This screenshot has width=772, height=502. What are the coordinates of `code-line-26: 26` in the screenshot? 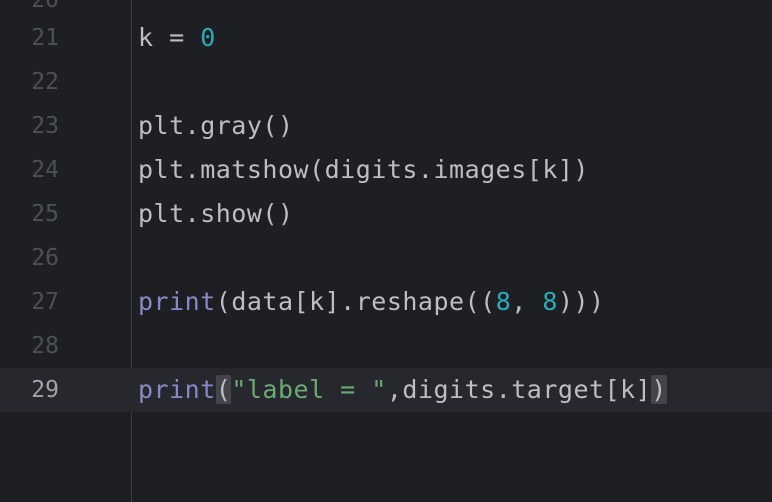 It's located at (386, 258).